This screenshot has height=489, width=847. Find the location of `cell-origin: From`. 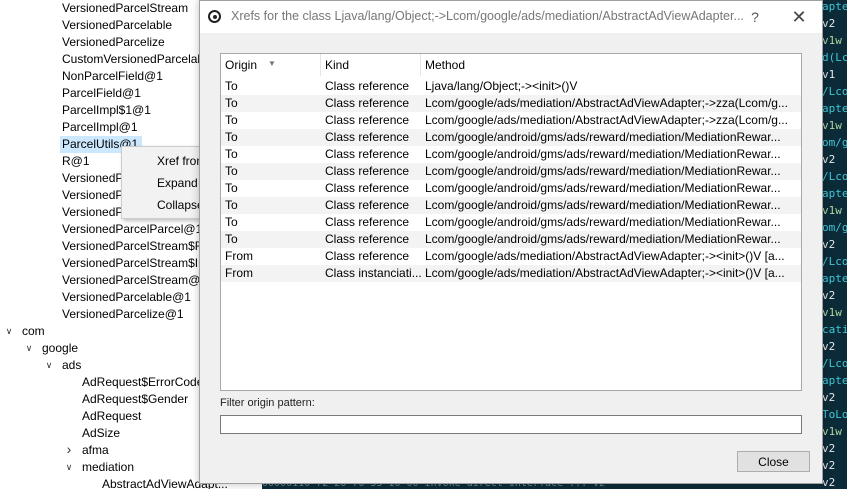

cell-origin: From is located at coordinates (239, 273).